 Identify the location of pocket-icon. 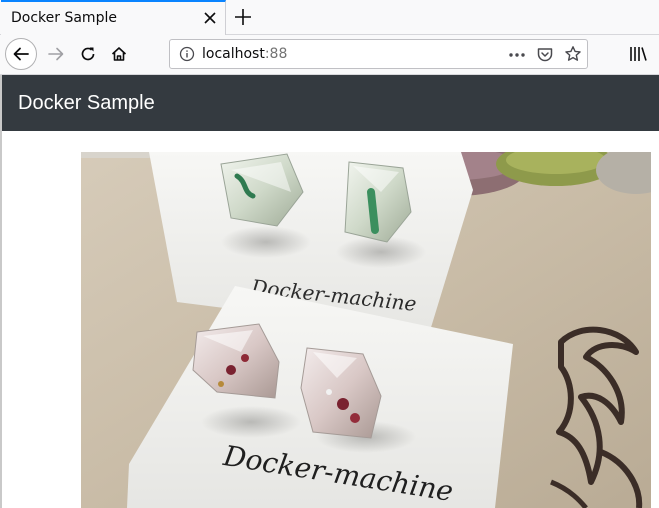
(545, 55).